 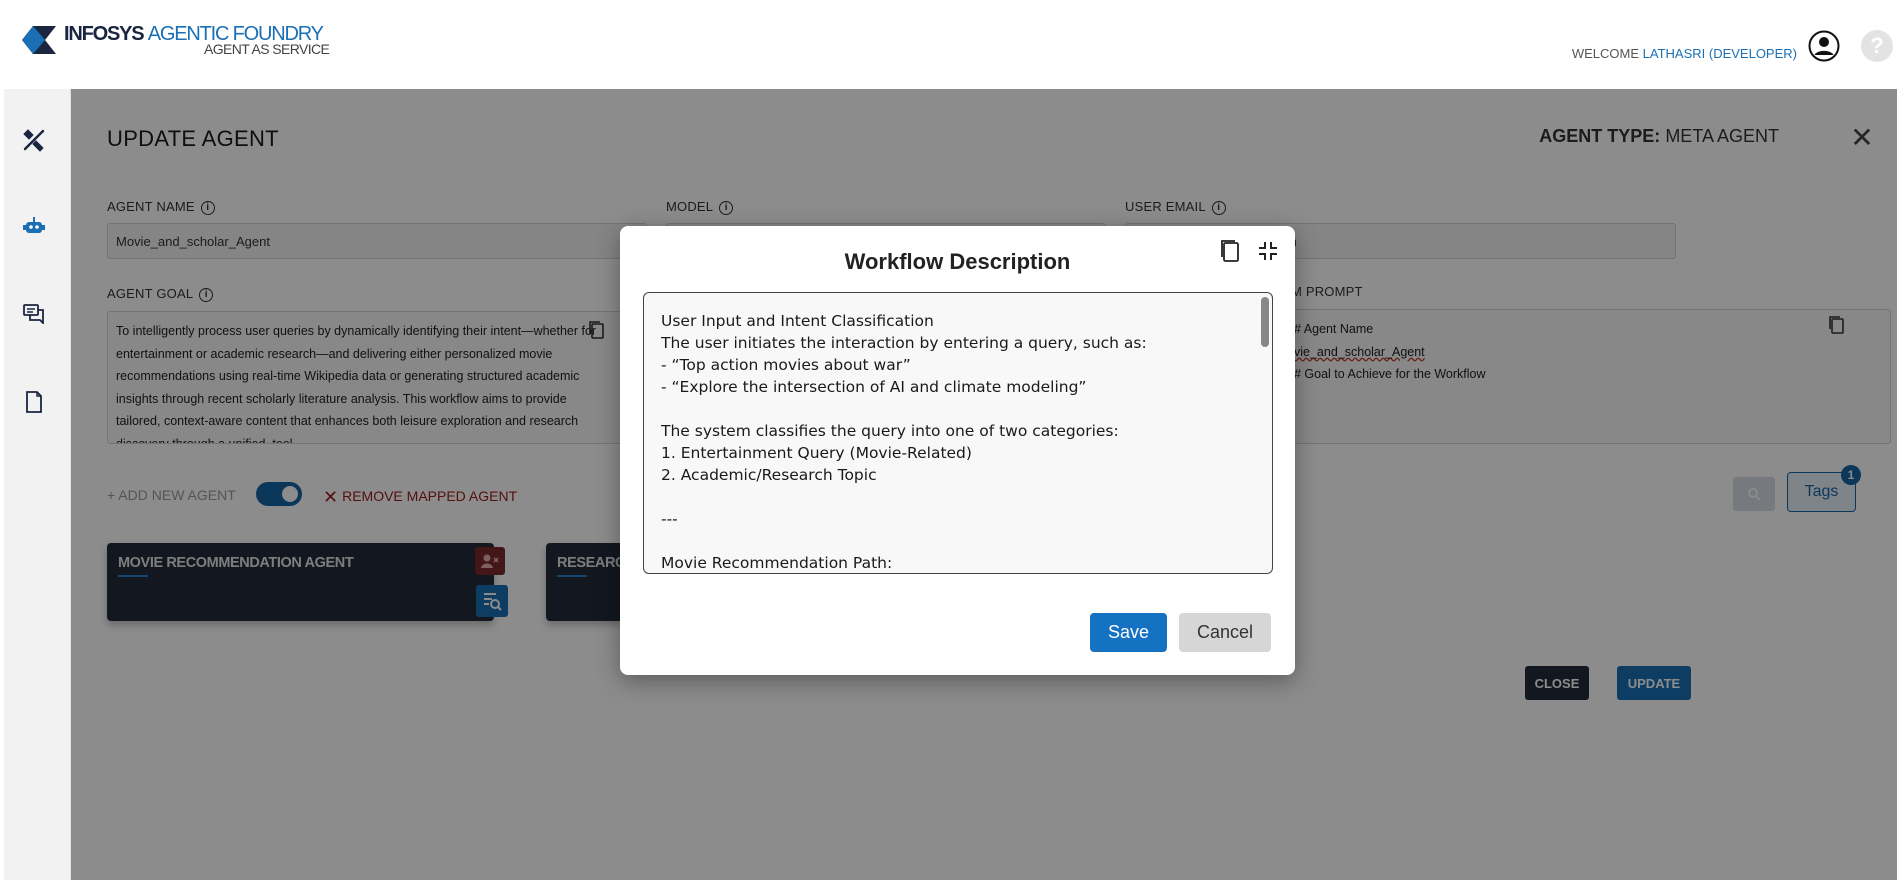 What do you see at coordinates (1231, 251) in the screenshot?
I see `copy-icon` at bounding box center [1231, 251].